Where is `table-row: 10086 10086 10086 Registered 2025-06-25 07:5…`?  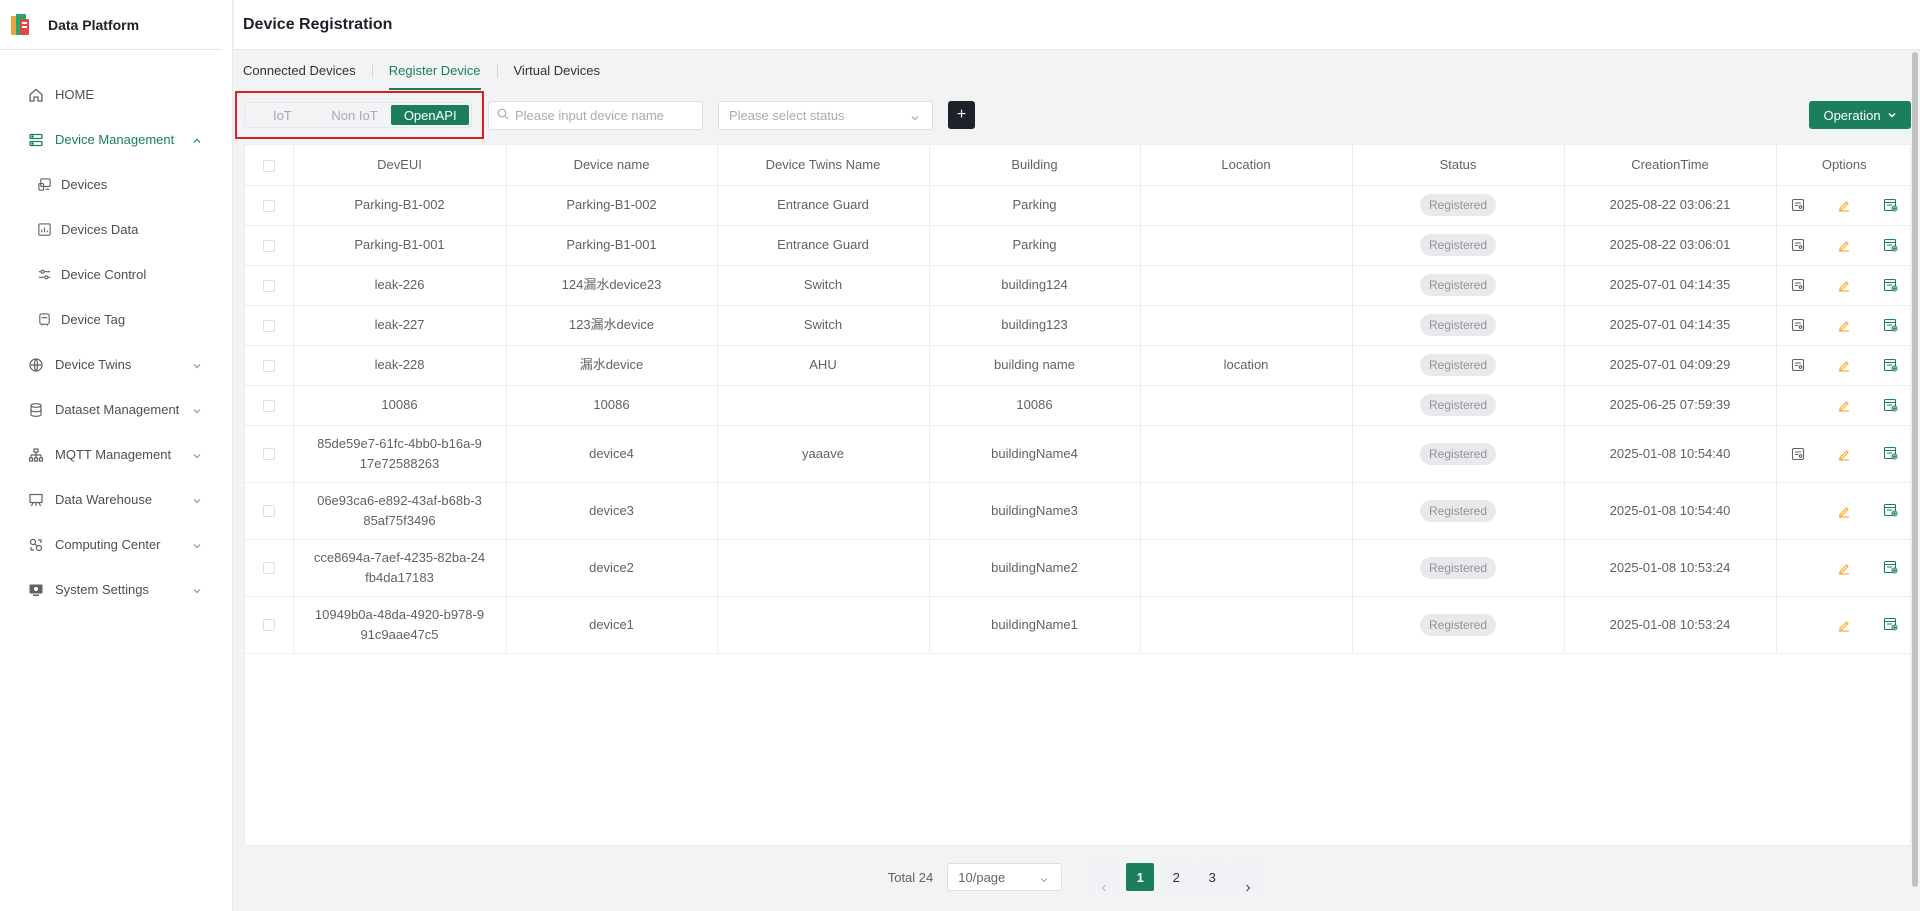 table-row: 10086 10086 10086 Registered 2025-06-25 07:5… is located at coordinates (1078, 405).